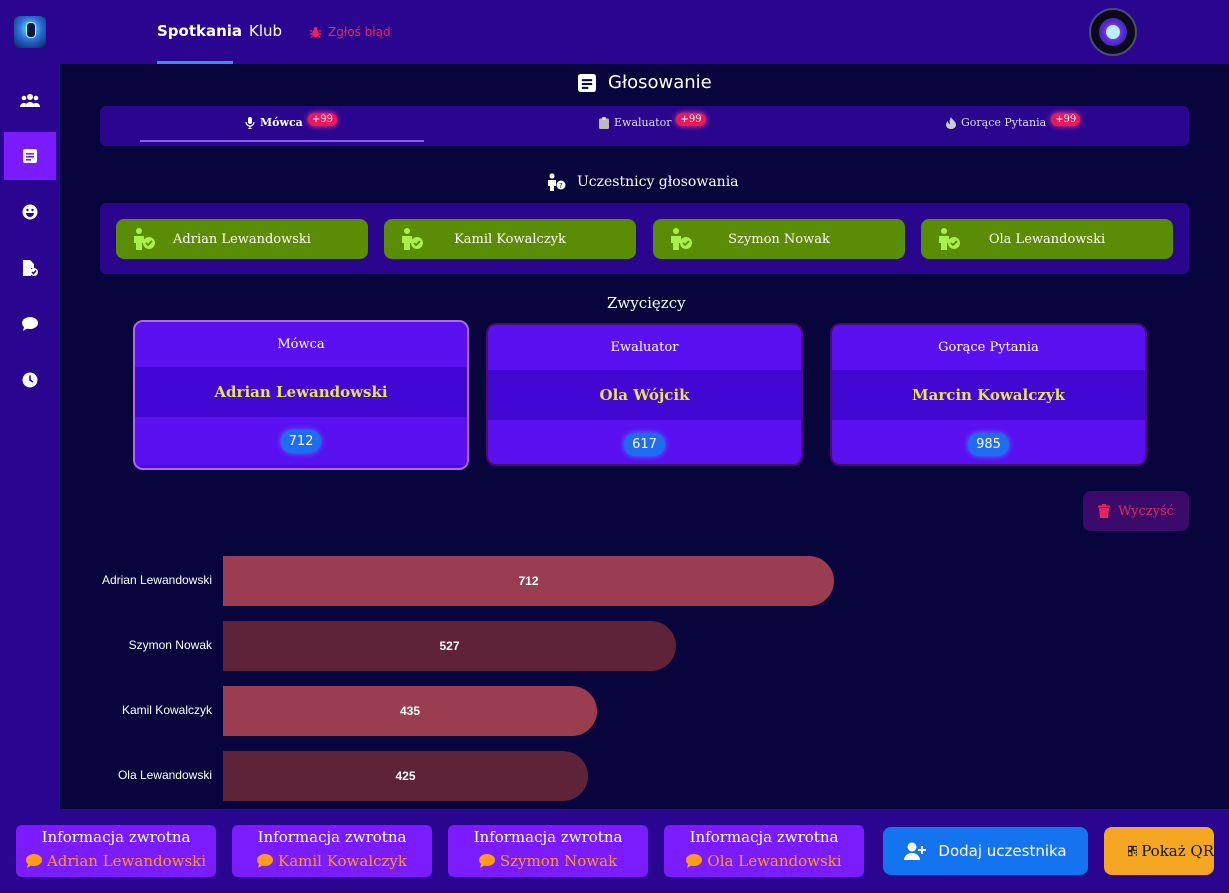 The height and width of the screenshot is (893, 1229). What do you see at coordinates (764, 851) in the screenshot?
I see `feedback-button: Informacja zwrotna Ola Lewandowski` at bounding box center [764, 851].